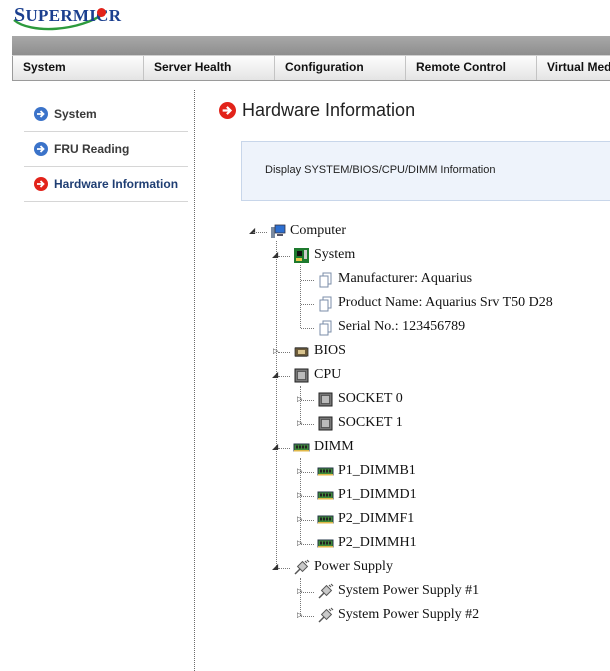 The width and height of the screenshot is (610, 671). What do you see at coordinates (208, 68) in the screenshot?
I see `tab-server-health: Server Health` at bounding box center [208, 68].